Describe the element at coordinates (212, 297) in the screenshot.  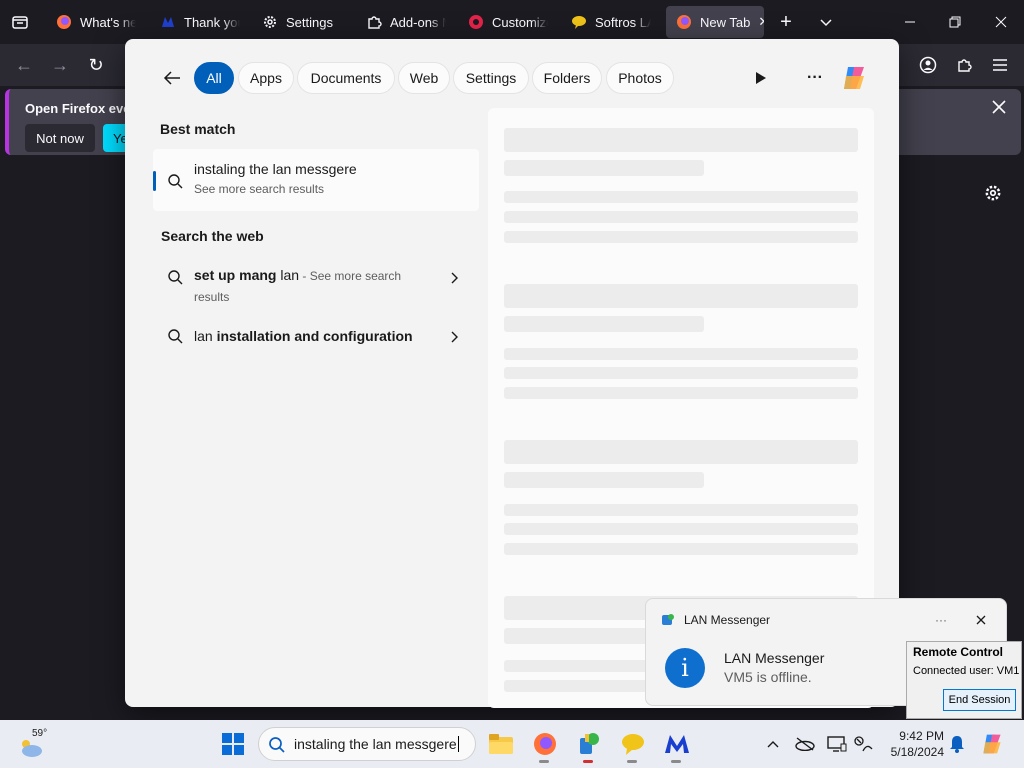
I see `web-result-1-suffix-2: results` at that location.